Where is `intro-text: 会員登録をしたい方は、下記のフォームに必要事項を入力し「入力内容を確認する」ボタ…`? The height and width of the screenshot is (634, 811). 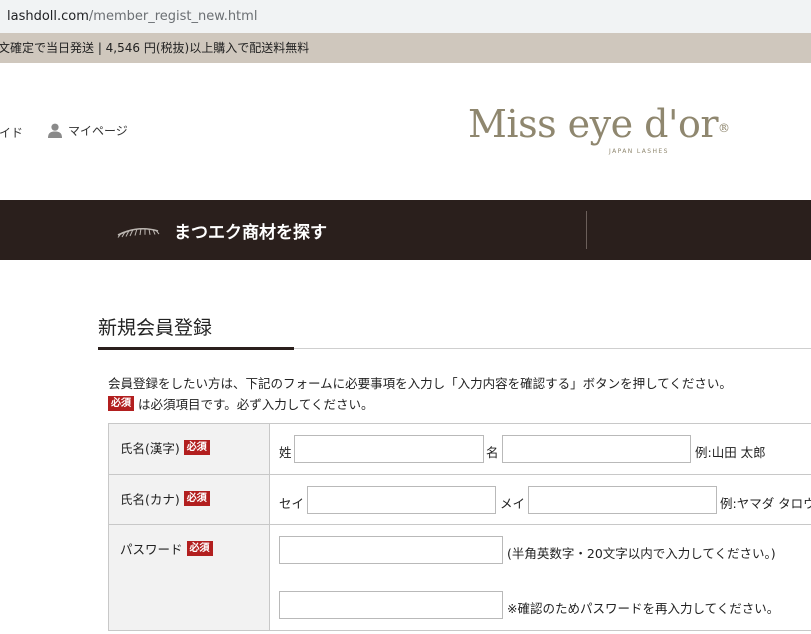
intro-text: 会員登録をしたい方は、下記のフォームに必要事項を入力し「入力内容を確認する」ボタ… is located at coordinates (420, 383).